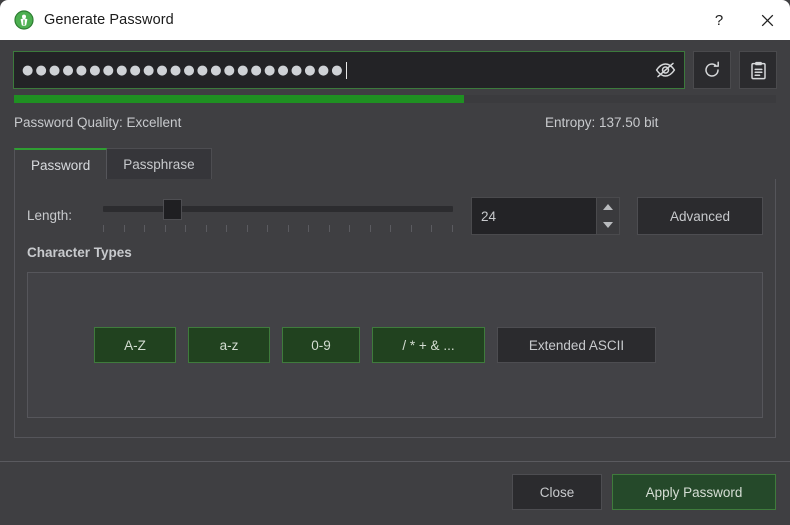 The image size is (790, 525). What do you see at coordinates (395, 20) in the screenshot?
I see `title-bar: Generate Password ?` at bounding box center [395, 20].